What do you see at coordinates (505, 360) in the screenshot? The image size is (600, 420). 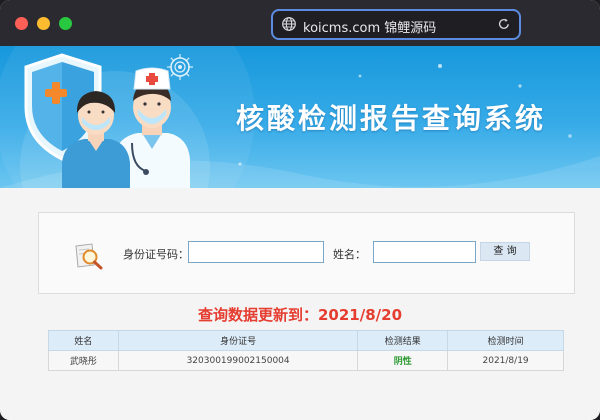 I see `cell-test-time: 2021/8/19` at bounding box center [505, 360].